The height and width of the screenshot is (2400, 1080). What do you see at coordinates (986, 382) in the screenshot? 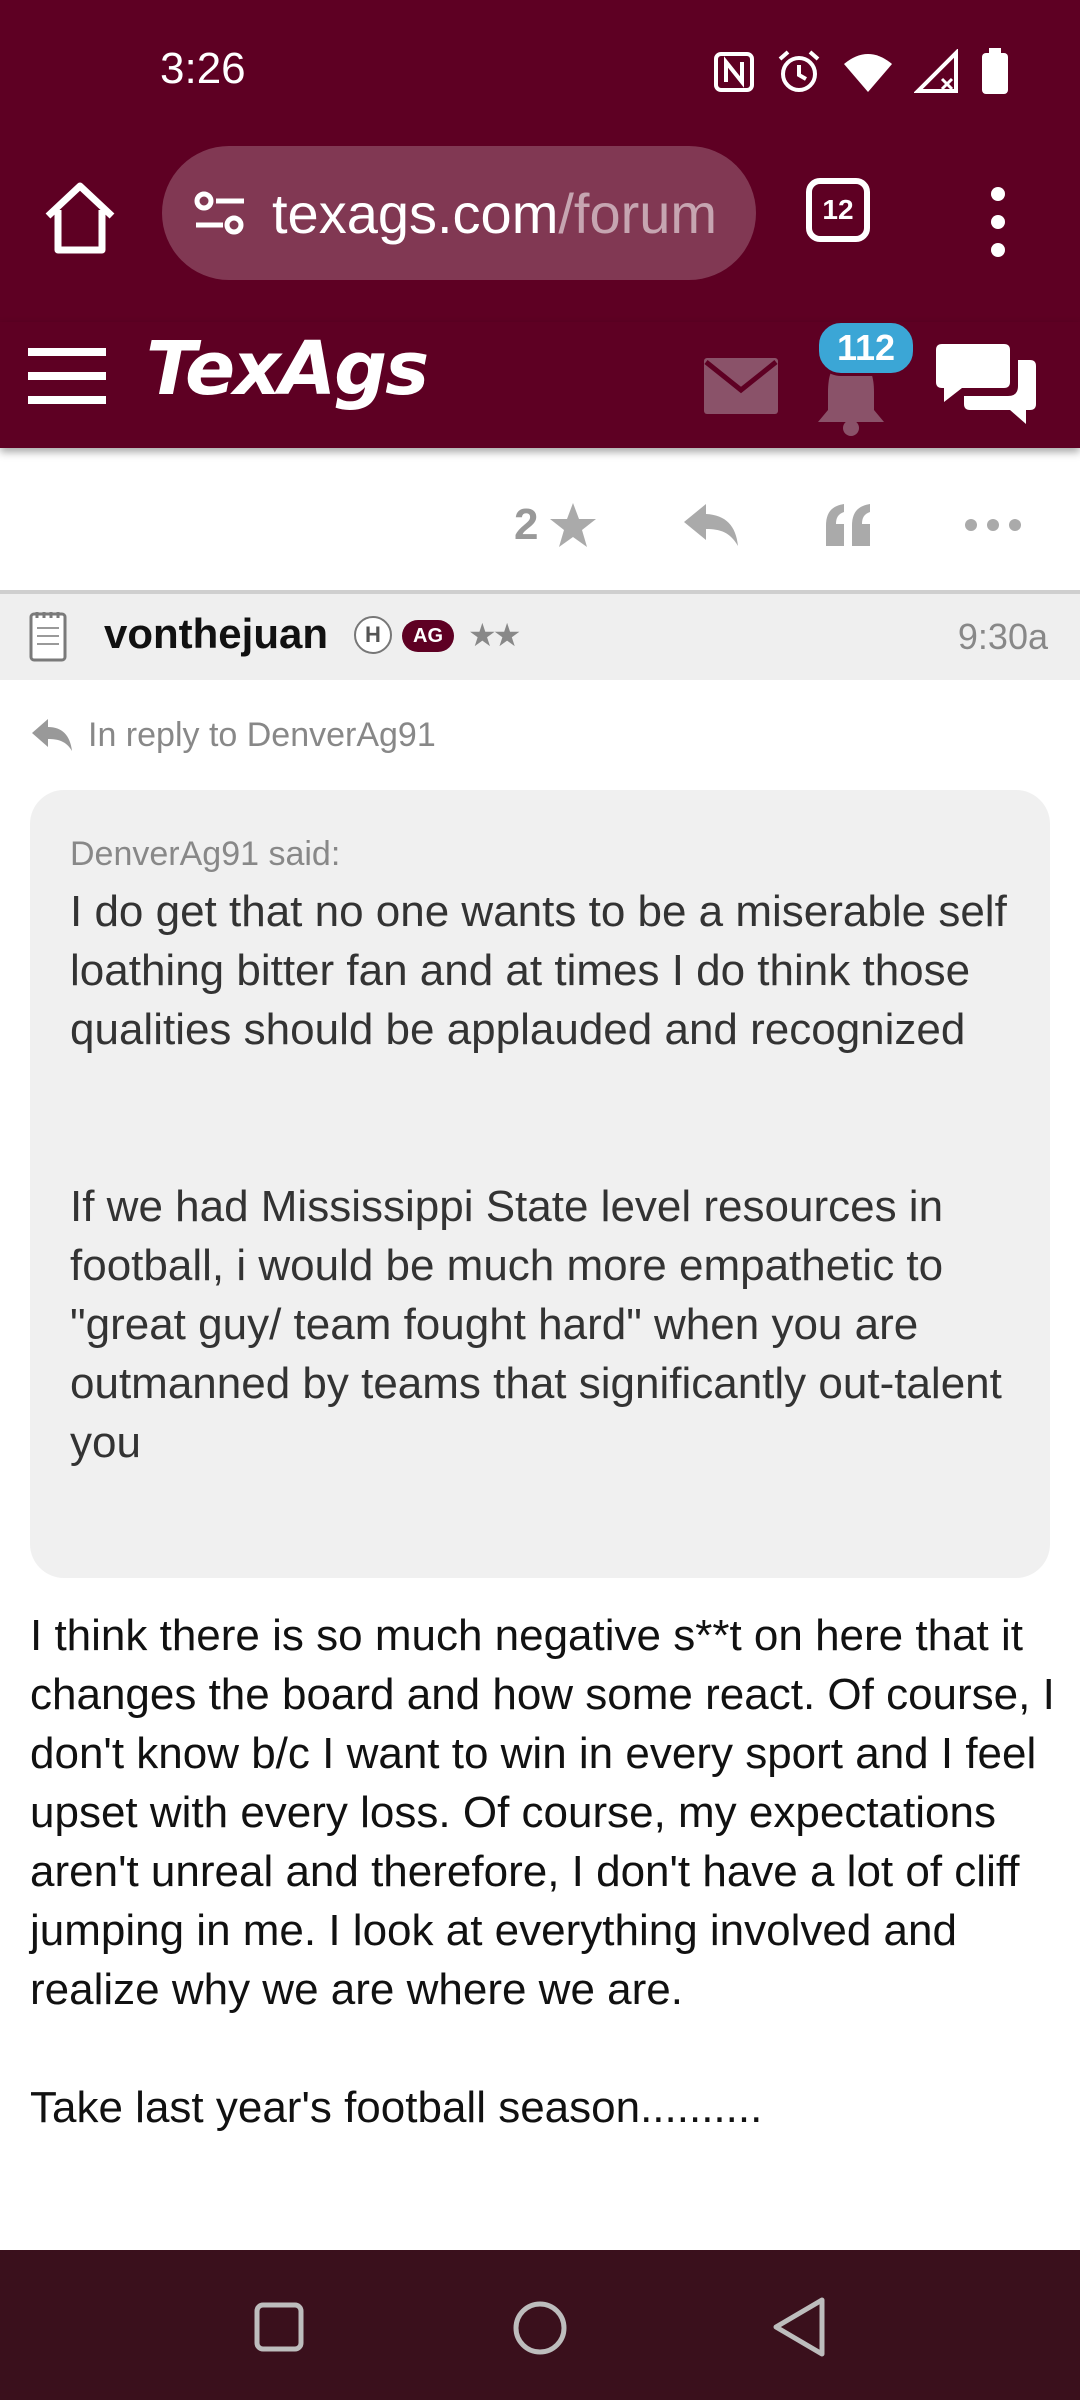
I see `chat-icon` at bounding box center [986, 382].